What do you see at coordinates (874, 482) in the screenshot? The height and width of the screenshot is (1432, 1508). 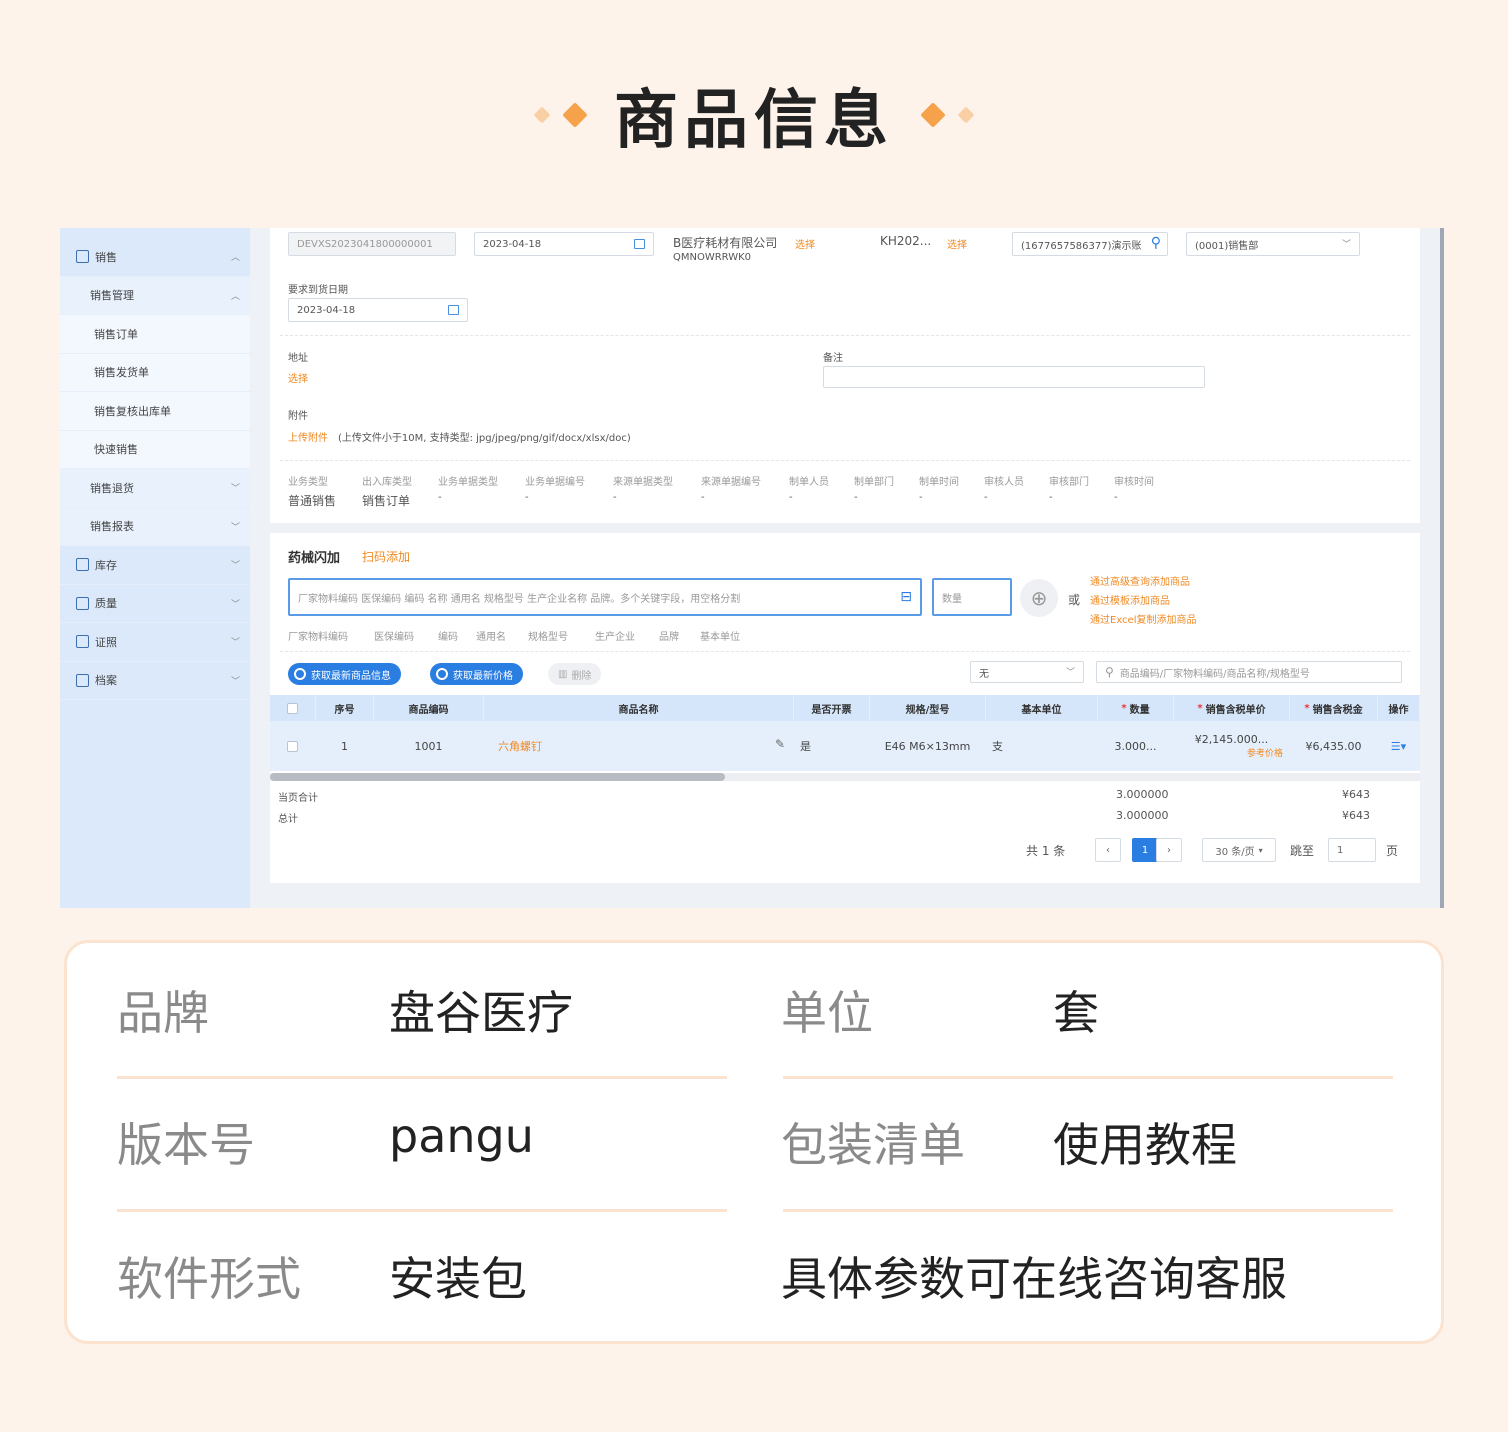 I see `meta-label: 制单部门` at bounding box center [874, 482].